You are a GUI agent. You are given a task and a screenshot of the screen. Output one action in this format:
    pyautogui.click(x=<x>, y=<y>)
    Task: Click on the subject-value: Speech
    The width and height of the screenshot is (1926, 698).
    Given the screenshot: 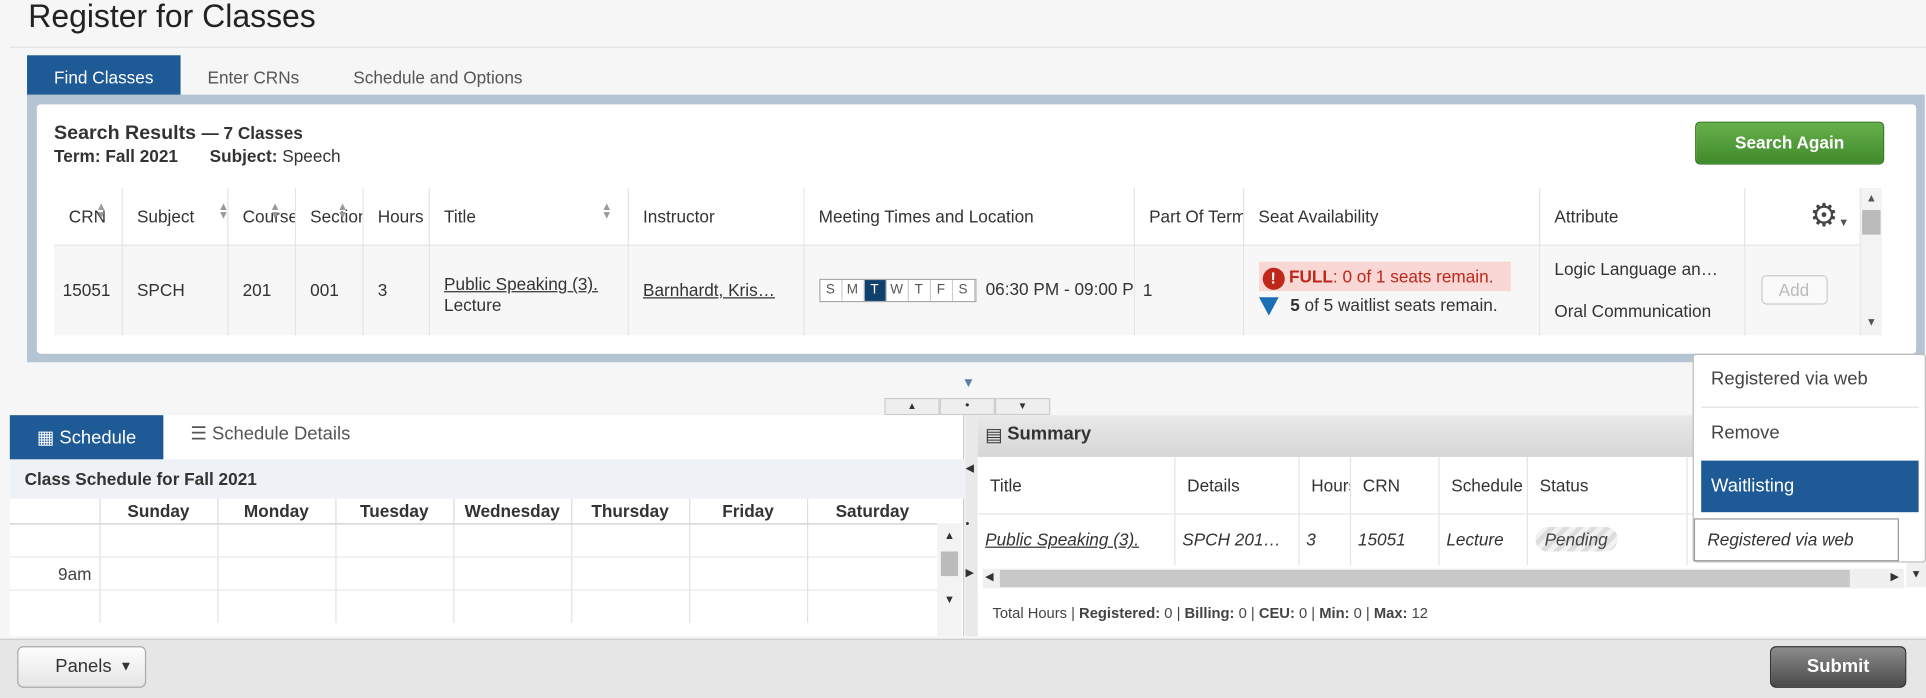 What is the action you would take?
    pyautogui.click(x=311, y=156)
    